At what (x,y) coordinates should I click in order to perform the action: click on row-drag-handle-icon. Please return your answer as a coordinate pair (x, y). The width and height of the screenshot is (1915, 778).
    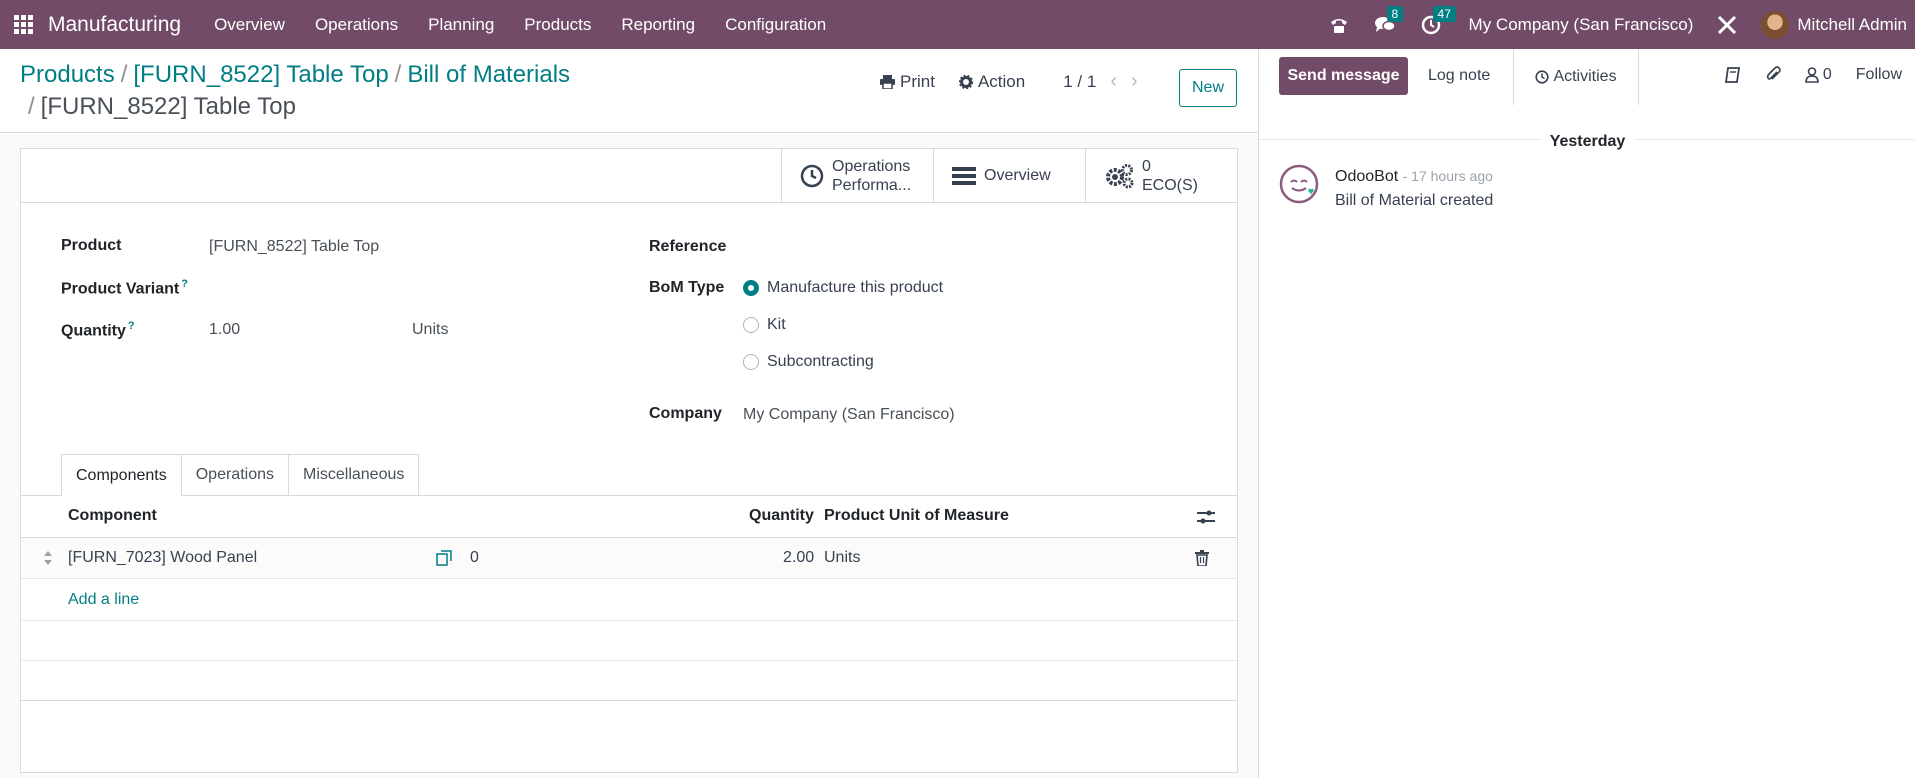
    Looking at the image, I should click on (48, 560).